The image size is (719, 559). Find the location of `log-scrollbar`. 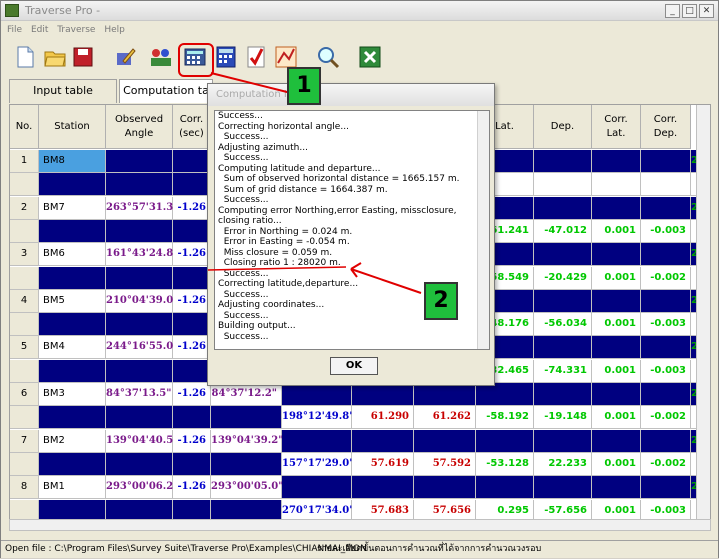

log-scrollbar is located at coordinates (483, 230).